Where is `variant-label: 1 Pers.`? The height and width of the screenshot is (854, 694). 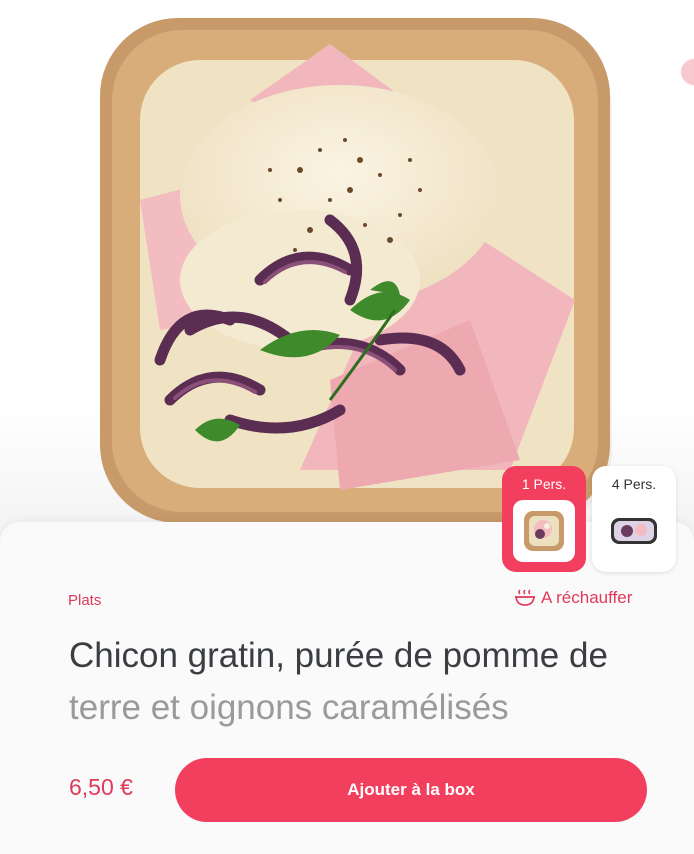 variant-label: 1 Pers. is located at coordinates (544, 484).